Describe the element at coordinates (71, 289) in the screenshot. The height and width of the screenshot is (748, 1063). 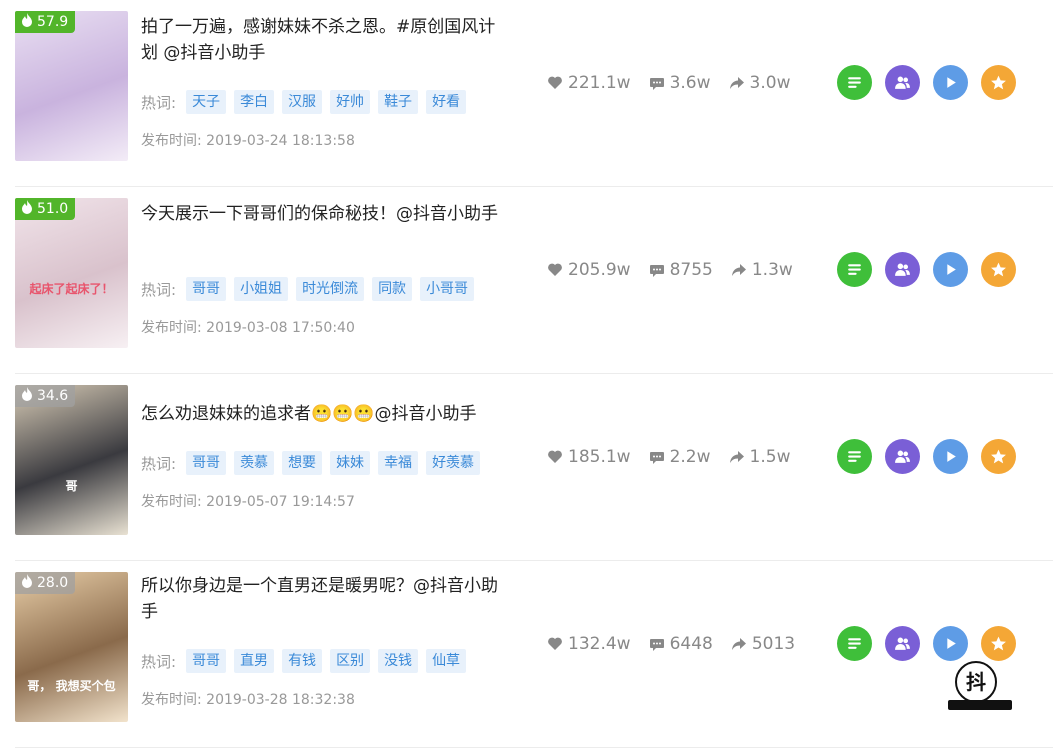
I see `thumbnail-caption: 起床了起床了！` at that location.